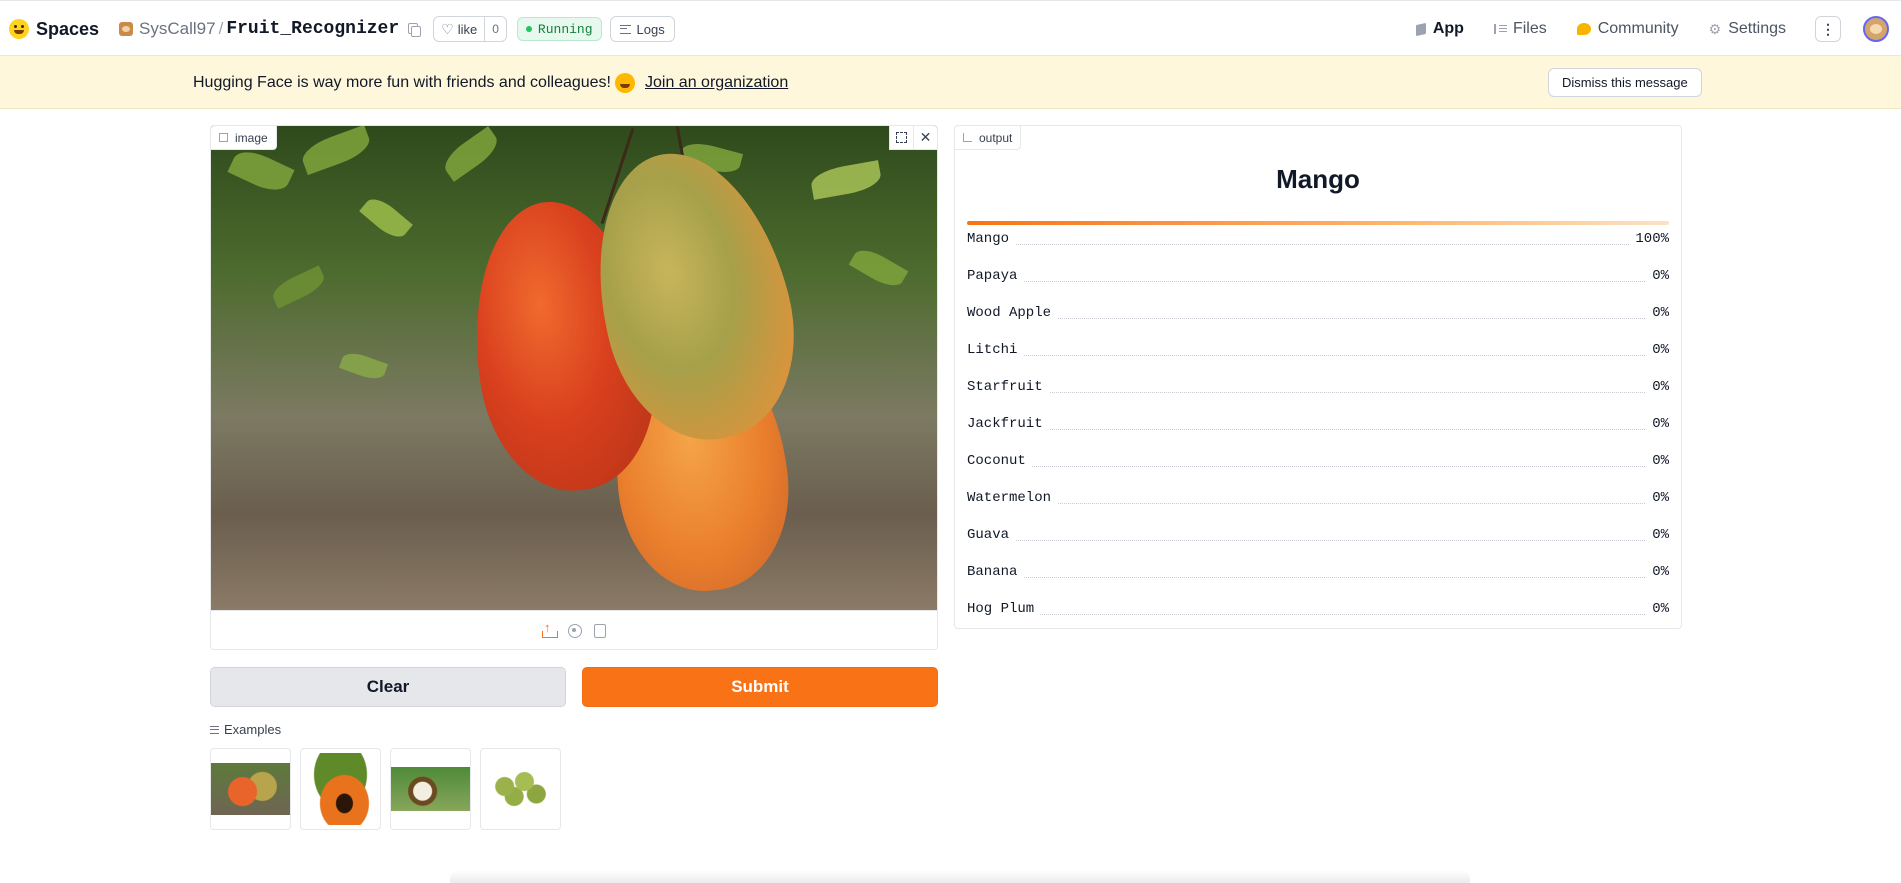 The image size is (1901, 883). Describe the element at coordinates (223, 137) in the screenshot. I see `image-icon` at that location.